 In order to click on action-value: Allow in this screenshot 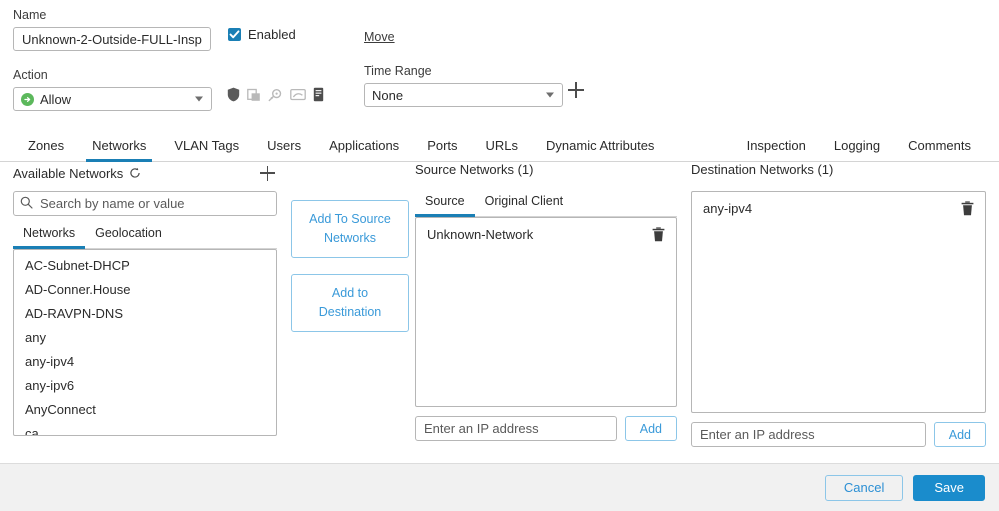, I will do `click(56, 99)`.